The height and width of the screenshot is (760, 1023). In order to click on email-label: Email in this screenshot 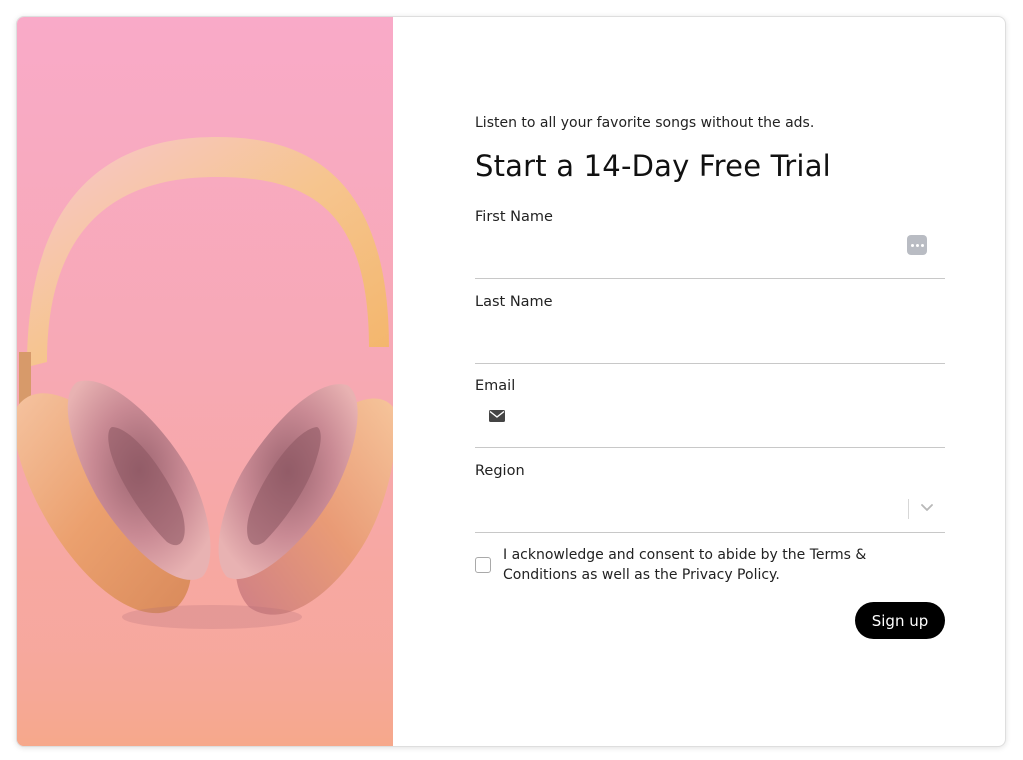, I will do `click(495, 386)`.